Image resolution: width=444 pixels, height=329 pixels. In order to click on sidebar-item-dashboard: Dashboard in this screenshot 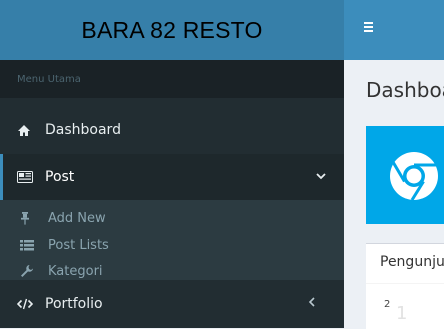, I will do `click(172, 130)`.